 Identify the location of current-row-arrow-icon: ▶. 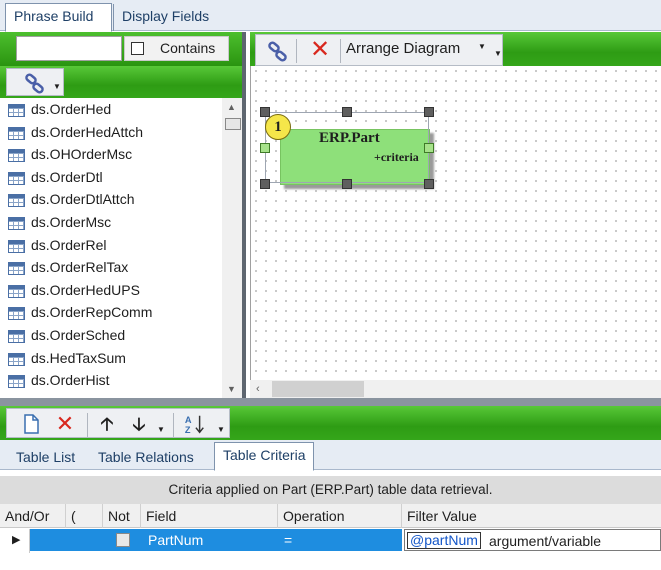
(16, 540).